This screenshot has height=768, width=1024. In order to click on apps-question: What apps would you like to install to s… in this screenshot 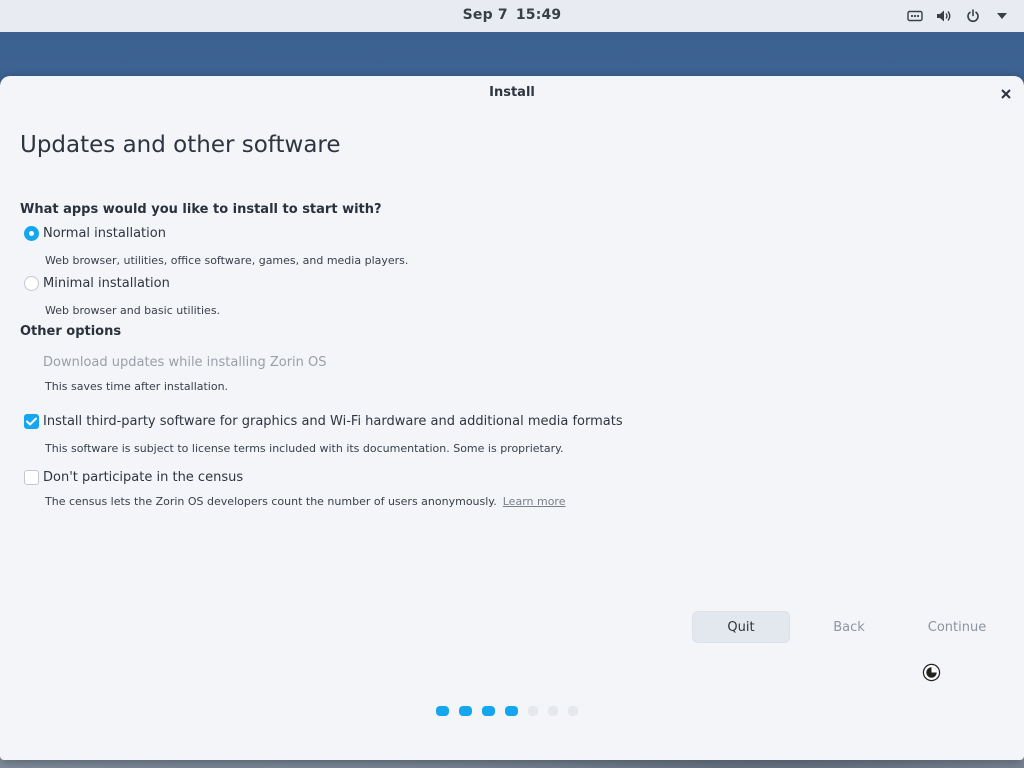, I will do `click(201, 209)`.